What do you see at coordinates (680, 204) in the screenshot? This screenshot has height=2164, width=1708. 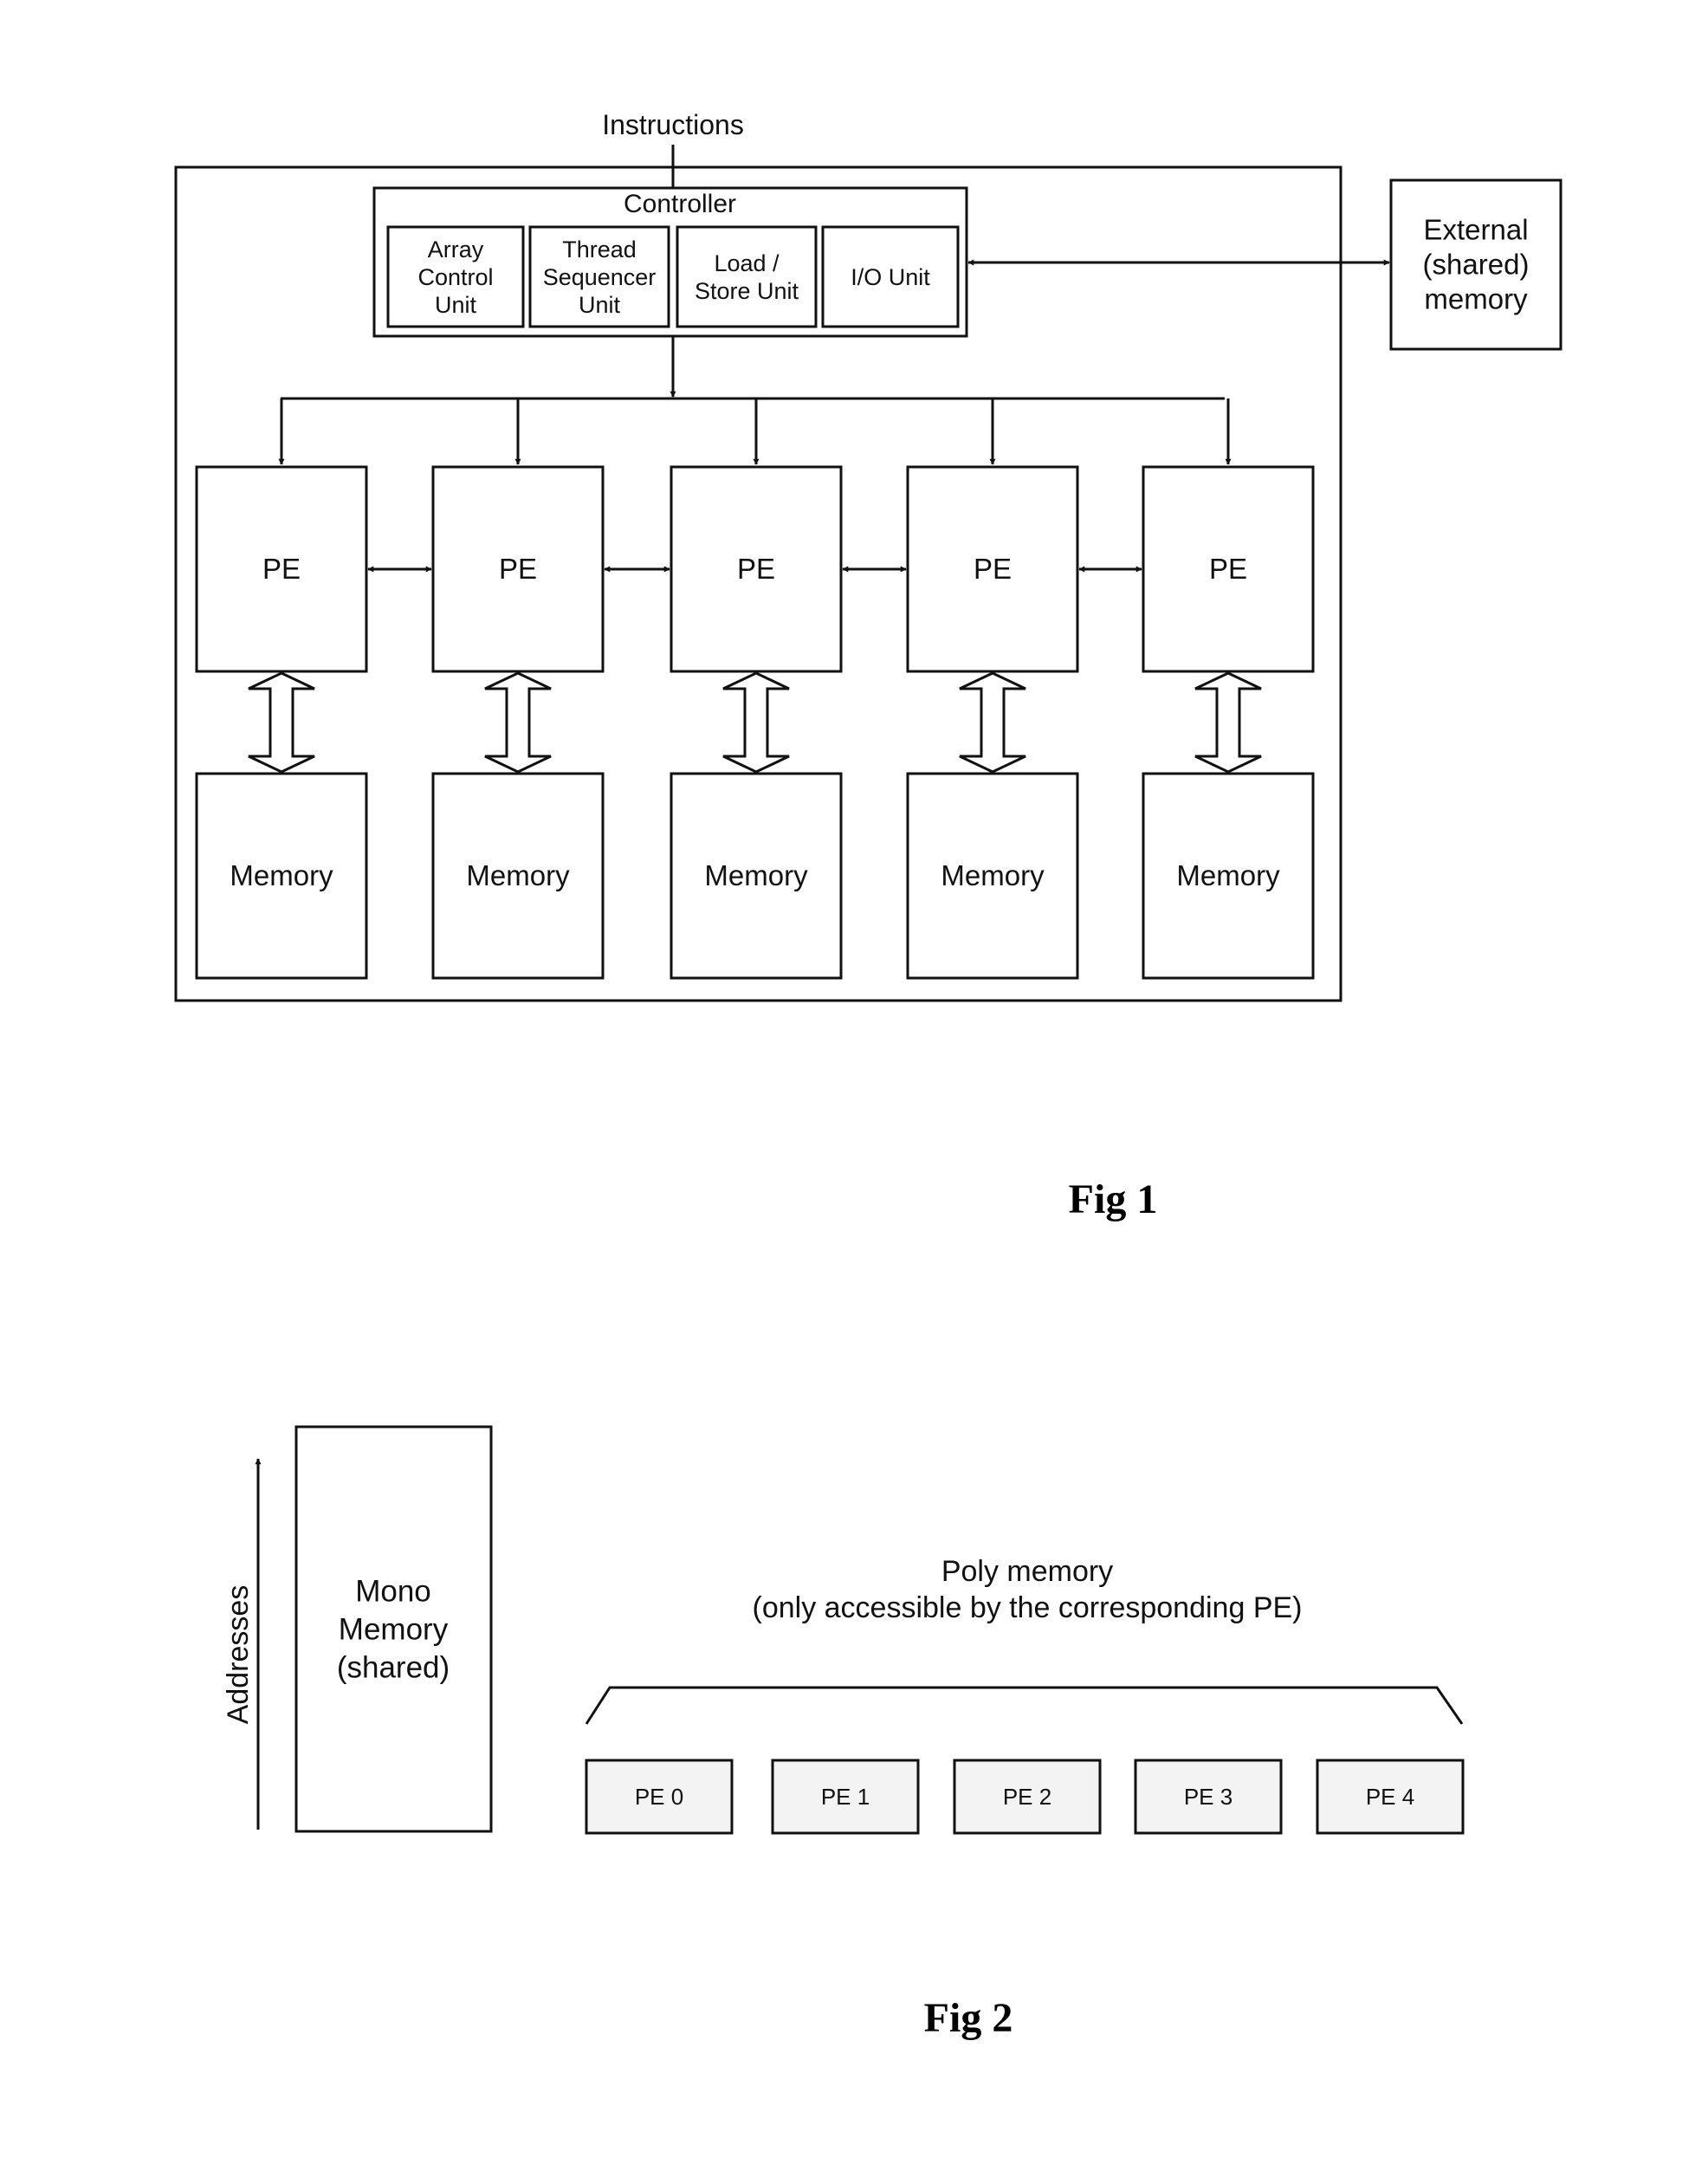 I see `controller-title: Controller` at bounding box center [680, 204].